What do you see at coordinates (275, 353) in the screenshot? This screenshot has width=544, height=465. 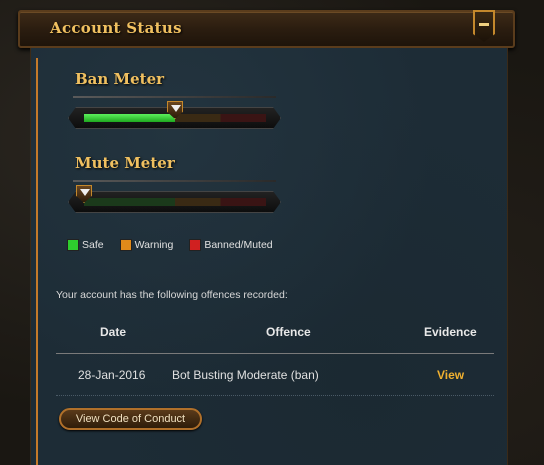 I see `table-header-divider` at bounding box center [275, 353].